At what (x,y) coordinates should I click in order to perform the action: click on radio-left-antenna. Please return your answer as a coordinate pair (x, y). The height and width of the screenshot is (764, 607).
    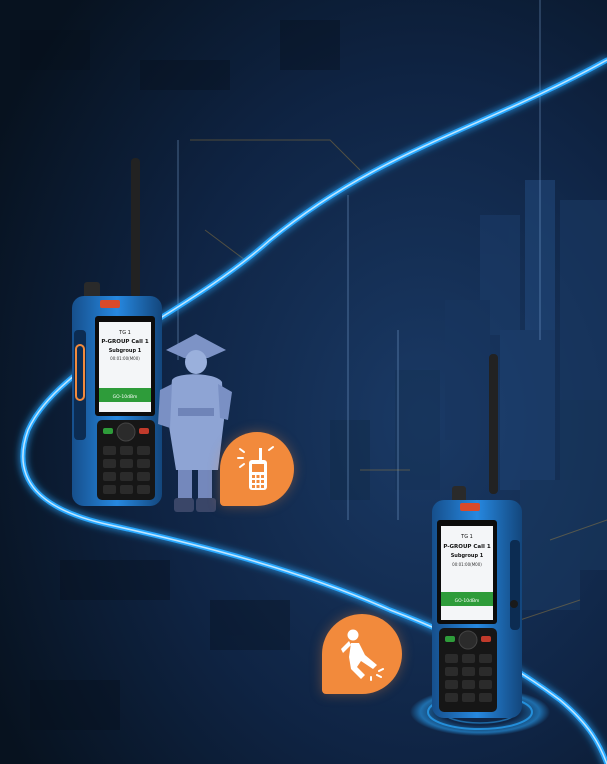
    Looking at the image, I should click on (135, 228).